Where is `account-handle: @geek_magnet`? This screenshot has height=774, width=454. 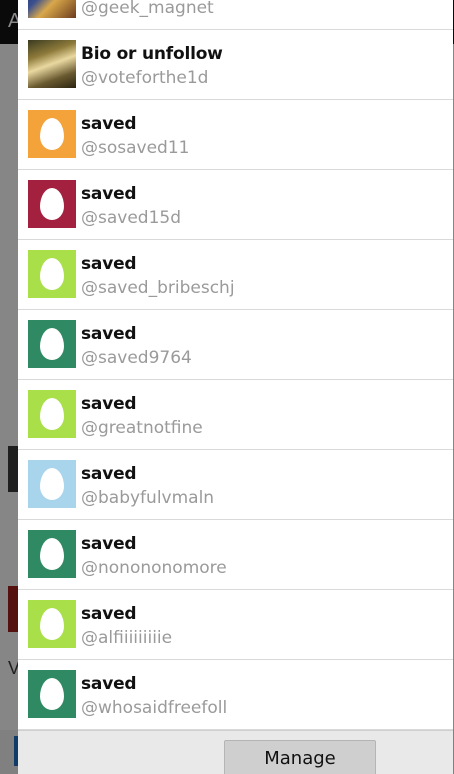 account-handle: @geek_magnet is located at coordinates (147, 9).